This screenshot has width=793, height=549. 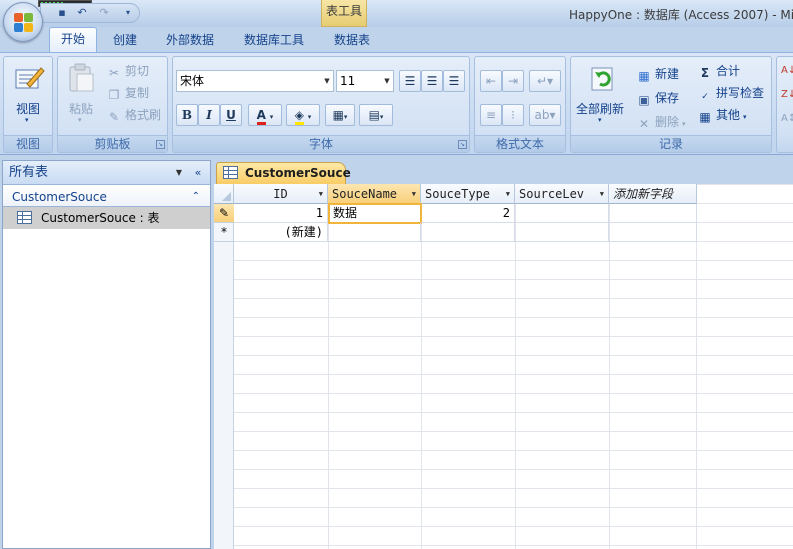 I want to click on spelling-button: ✓ 拼写检查, so click(x=730, y=94).